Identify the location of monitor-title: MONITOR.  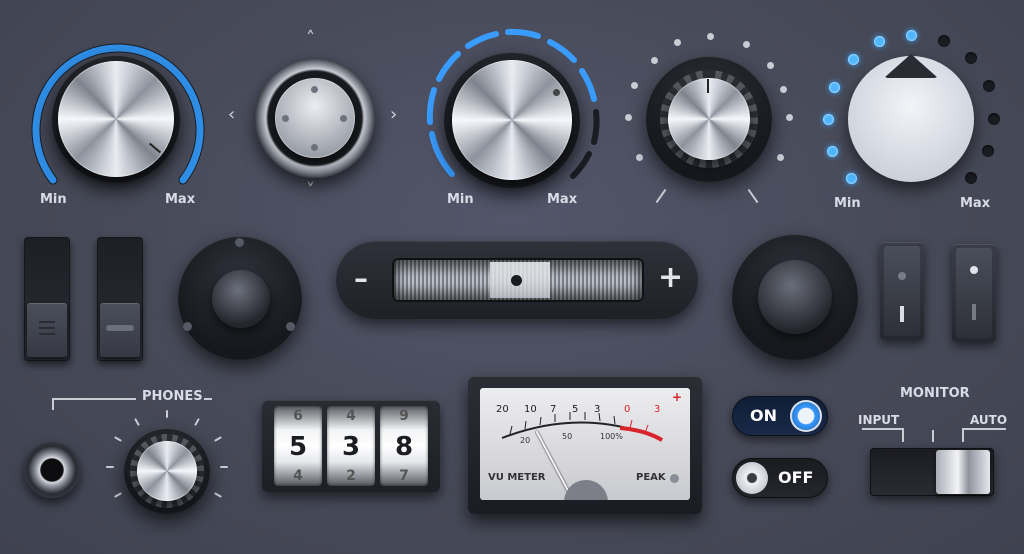
(935, 393).